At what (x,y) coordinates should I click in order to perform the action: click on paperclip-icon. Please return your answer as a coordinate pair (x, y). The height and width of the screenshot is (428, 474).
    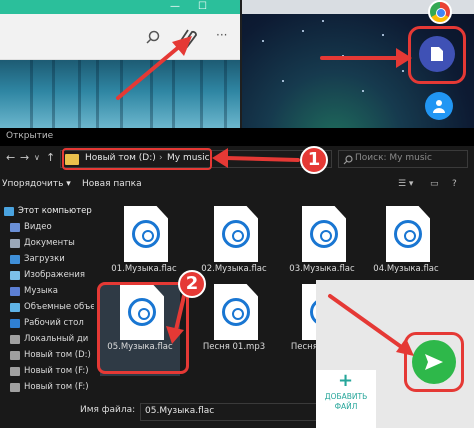
    Looking at the image, I should click on (188, 38).